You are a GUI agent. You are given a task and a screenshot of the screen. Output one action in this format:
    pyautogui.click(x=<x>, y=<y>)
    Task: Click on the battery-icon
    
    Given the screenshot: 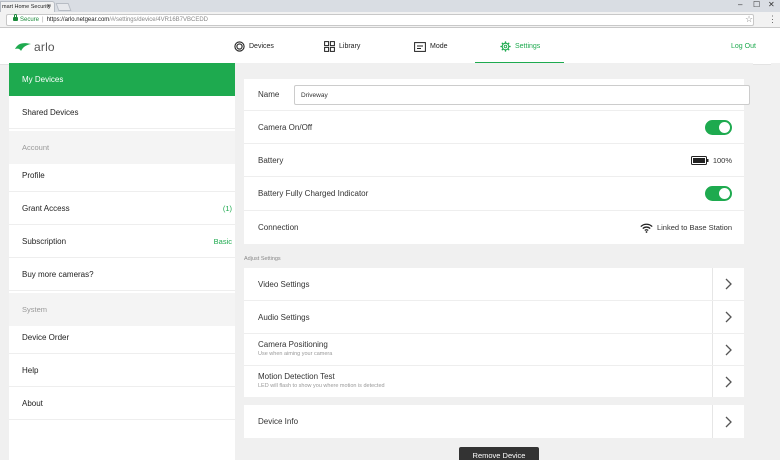 What is the action you would take?
    pyautogui.click(x=699, y=160)
    